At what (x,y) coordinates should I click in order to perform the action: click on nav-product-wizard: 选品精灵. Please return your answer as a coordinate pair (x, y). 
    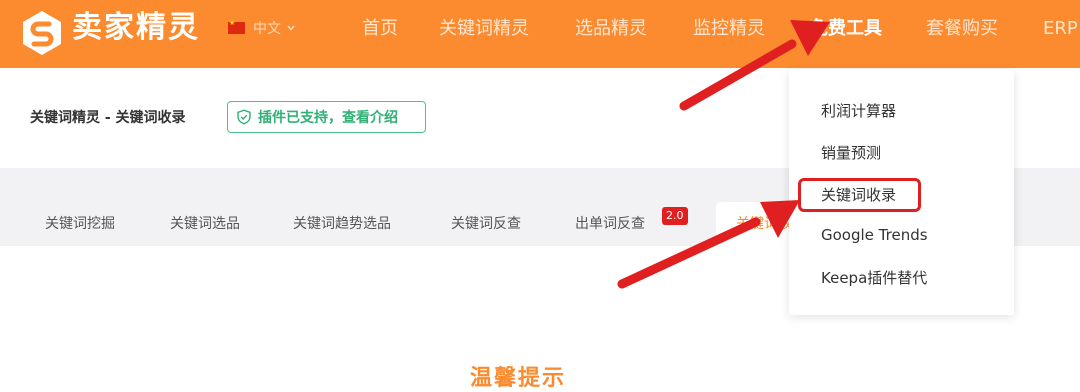
    Looking at the image, I should click on (611, 29).